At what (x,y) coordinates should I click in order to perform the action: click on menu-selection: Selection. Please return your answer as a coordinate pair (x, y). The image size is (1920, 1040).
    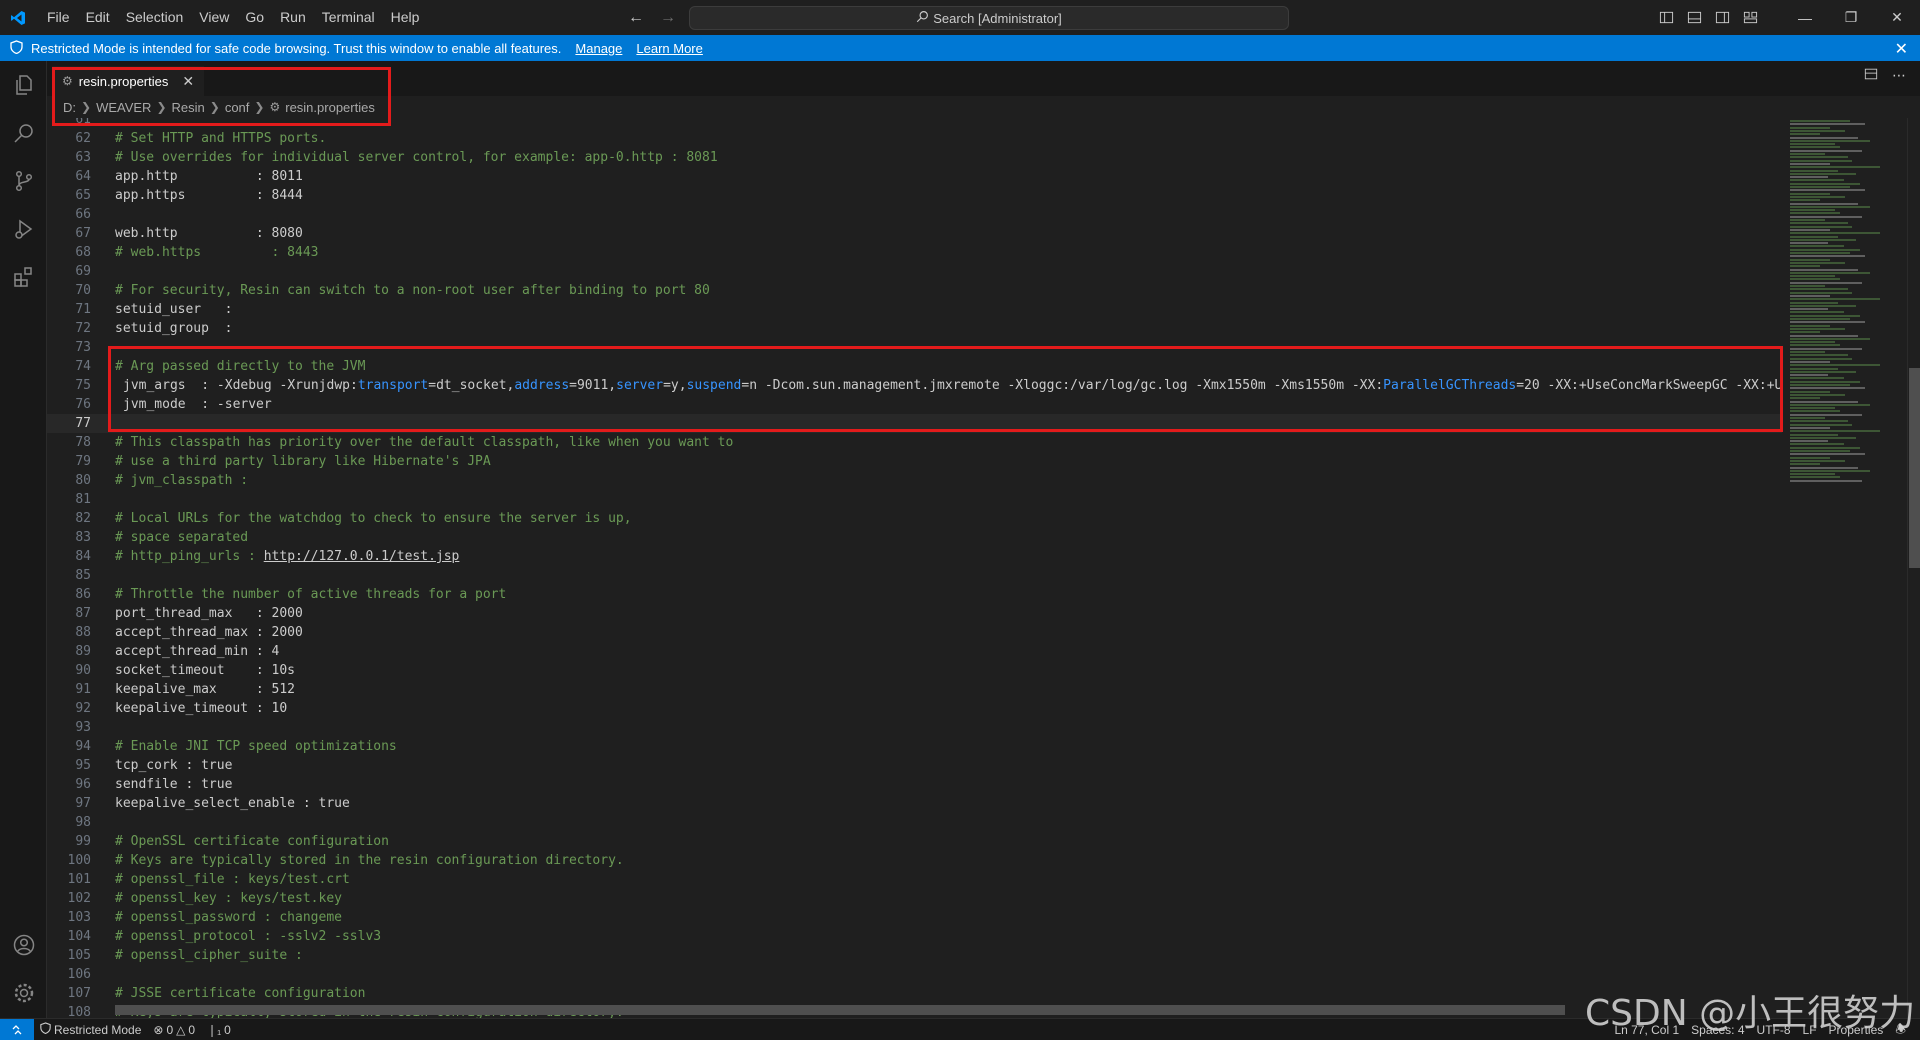
    Looking at the image, I should click on (155, 17).